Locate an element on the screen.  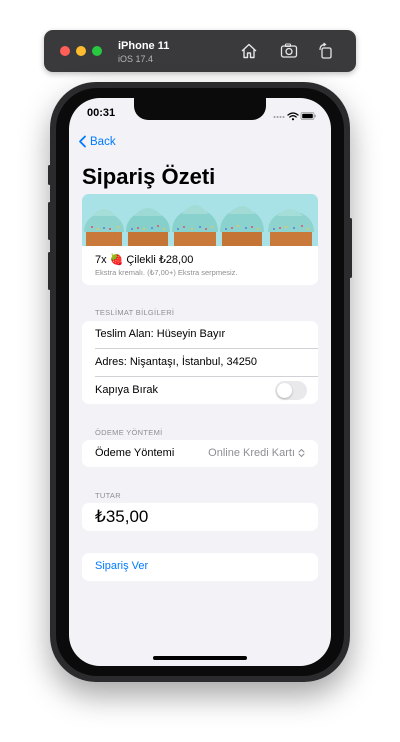
wifi-icon is located at coordinates (293, 115).